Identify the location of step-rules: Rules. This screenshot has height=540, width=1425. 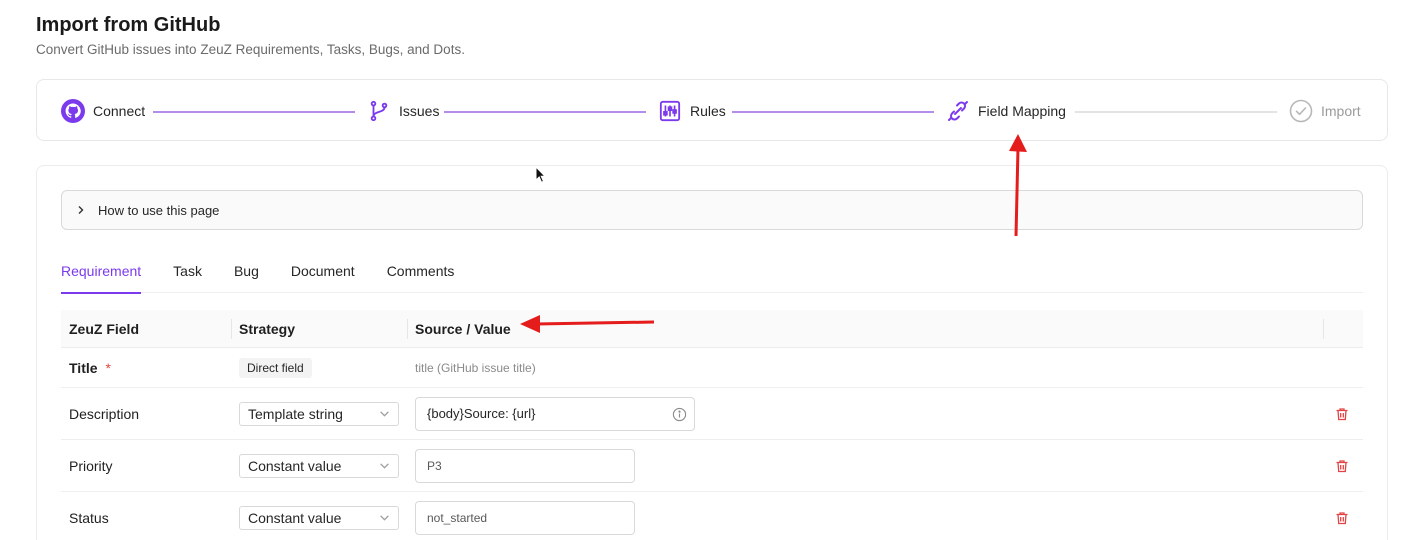
(692, 111).